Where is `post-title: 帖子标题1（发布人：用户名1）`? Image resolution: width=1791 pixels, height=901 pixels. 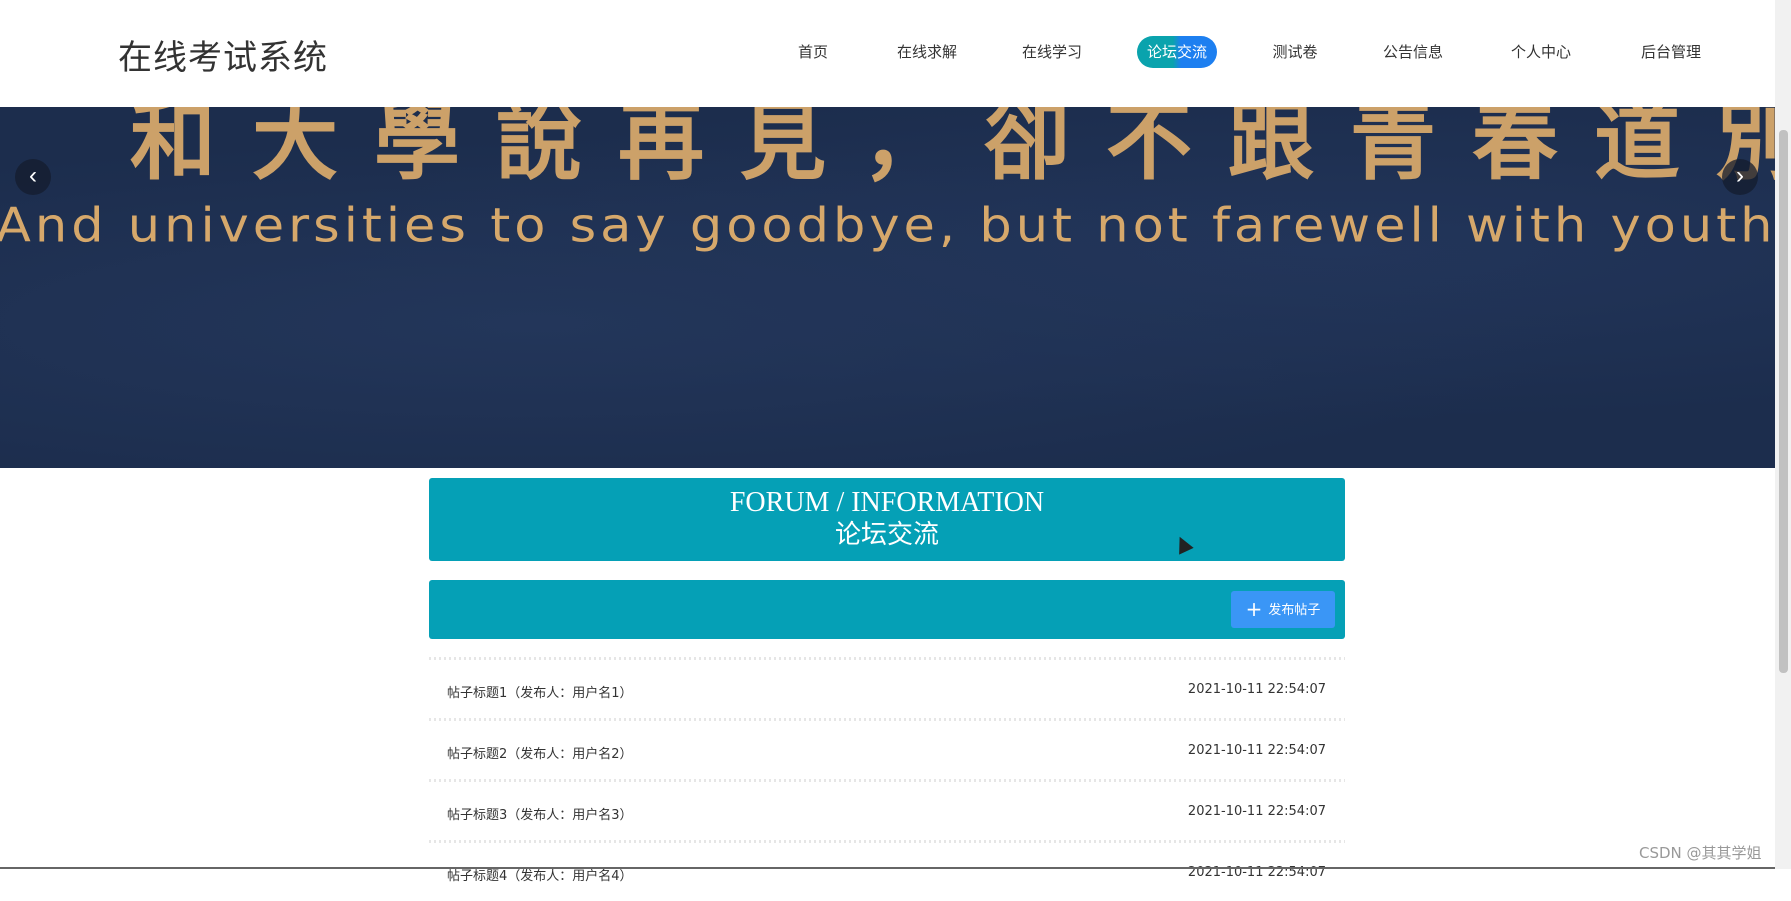
post-title: 帖子标题1（发布人：用户名1） is located at coordinates (540, 691).